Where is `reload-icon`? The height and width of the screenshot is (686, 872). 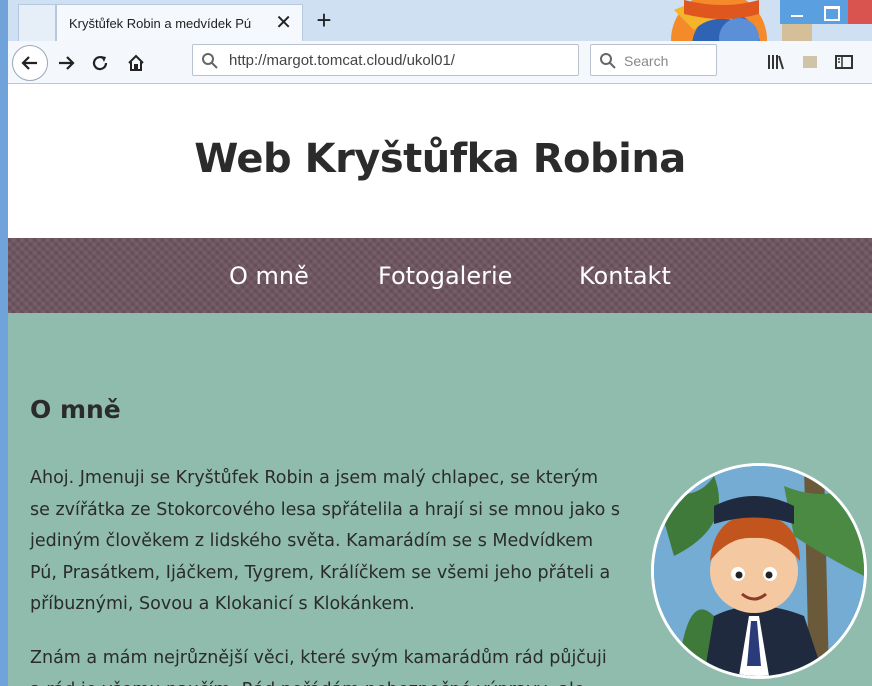 reload-icon is located at coordinates (100, 63).